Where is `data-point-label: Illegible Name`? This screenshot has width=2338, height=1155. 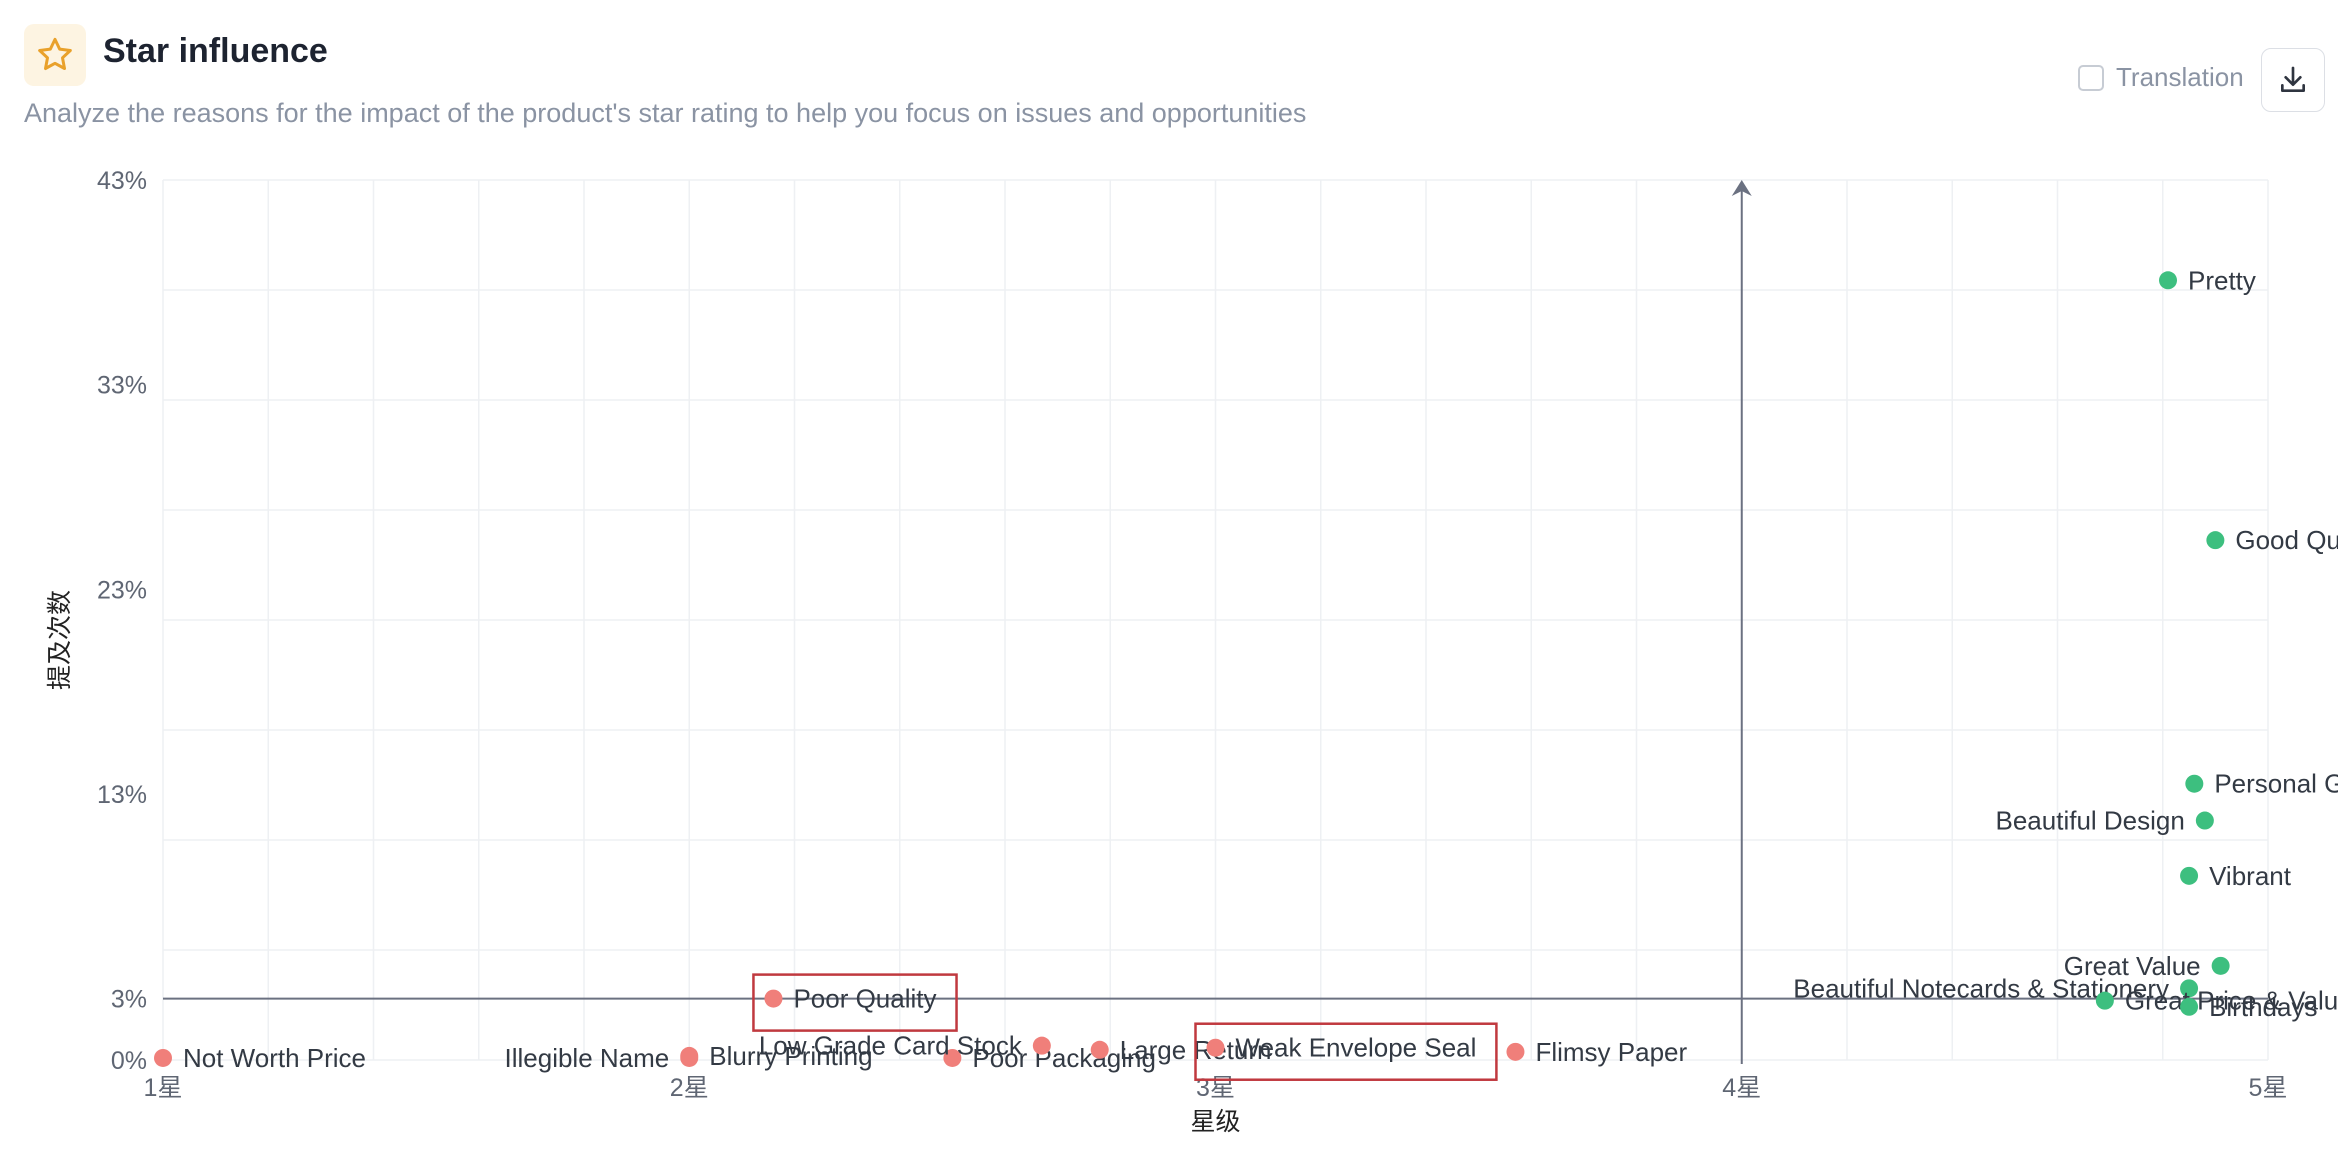 data-point-label: Illegible Name is located at coordinates (587, 1058).